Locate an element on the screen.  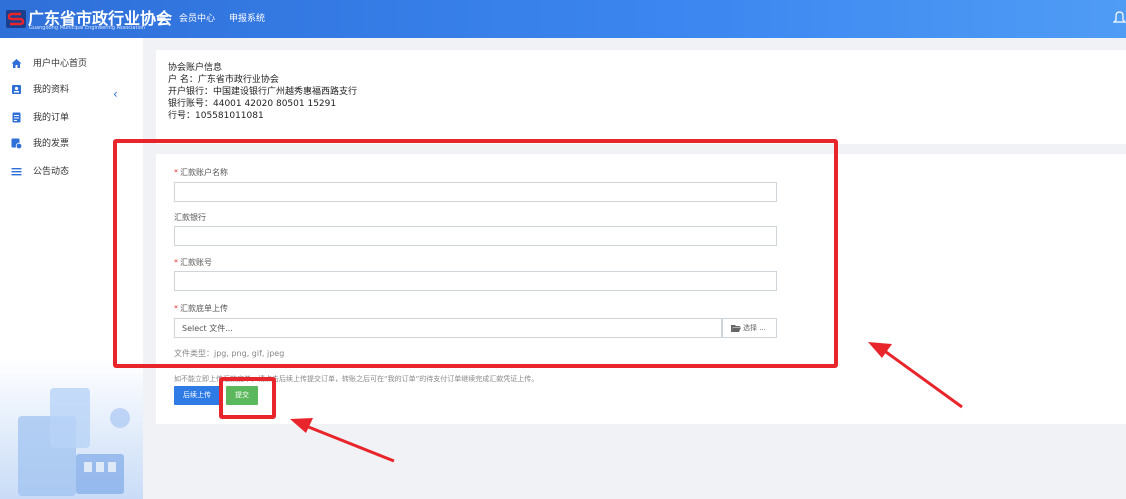
account-name-line: 户 名：广东省市政行业协会 is located at coordinates (223, 80).